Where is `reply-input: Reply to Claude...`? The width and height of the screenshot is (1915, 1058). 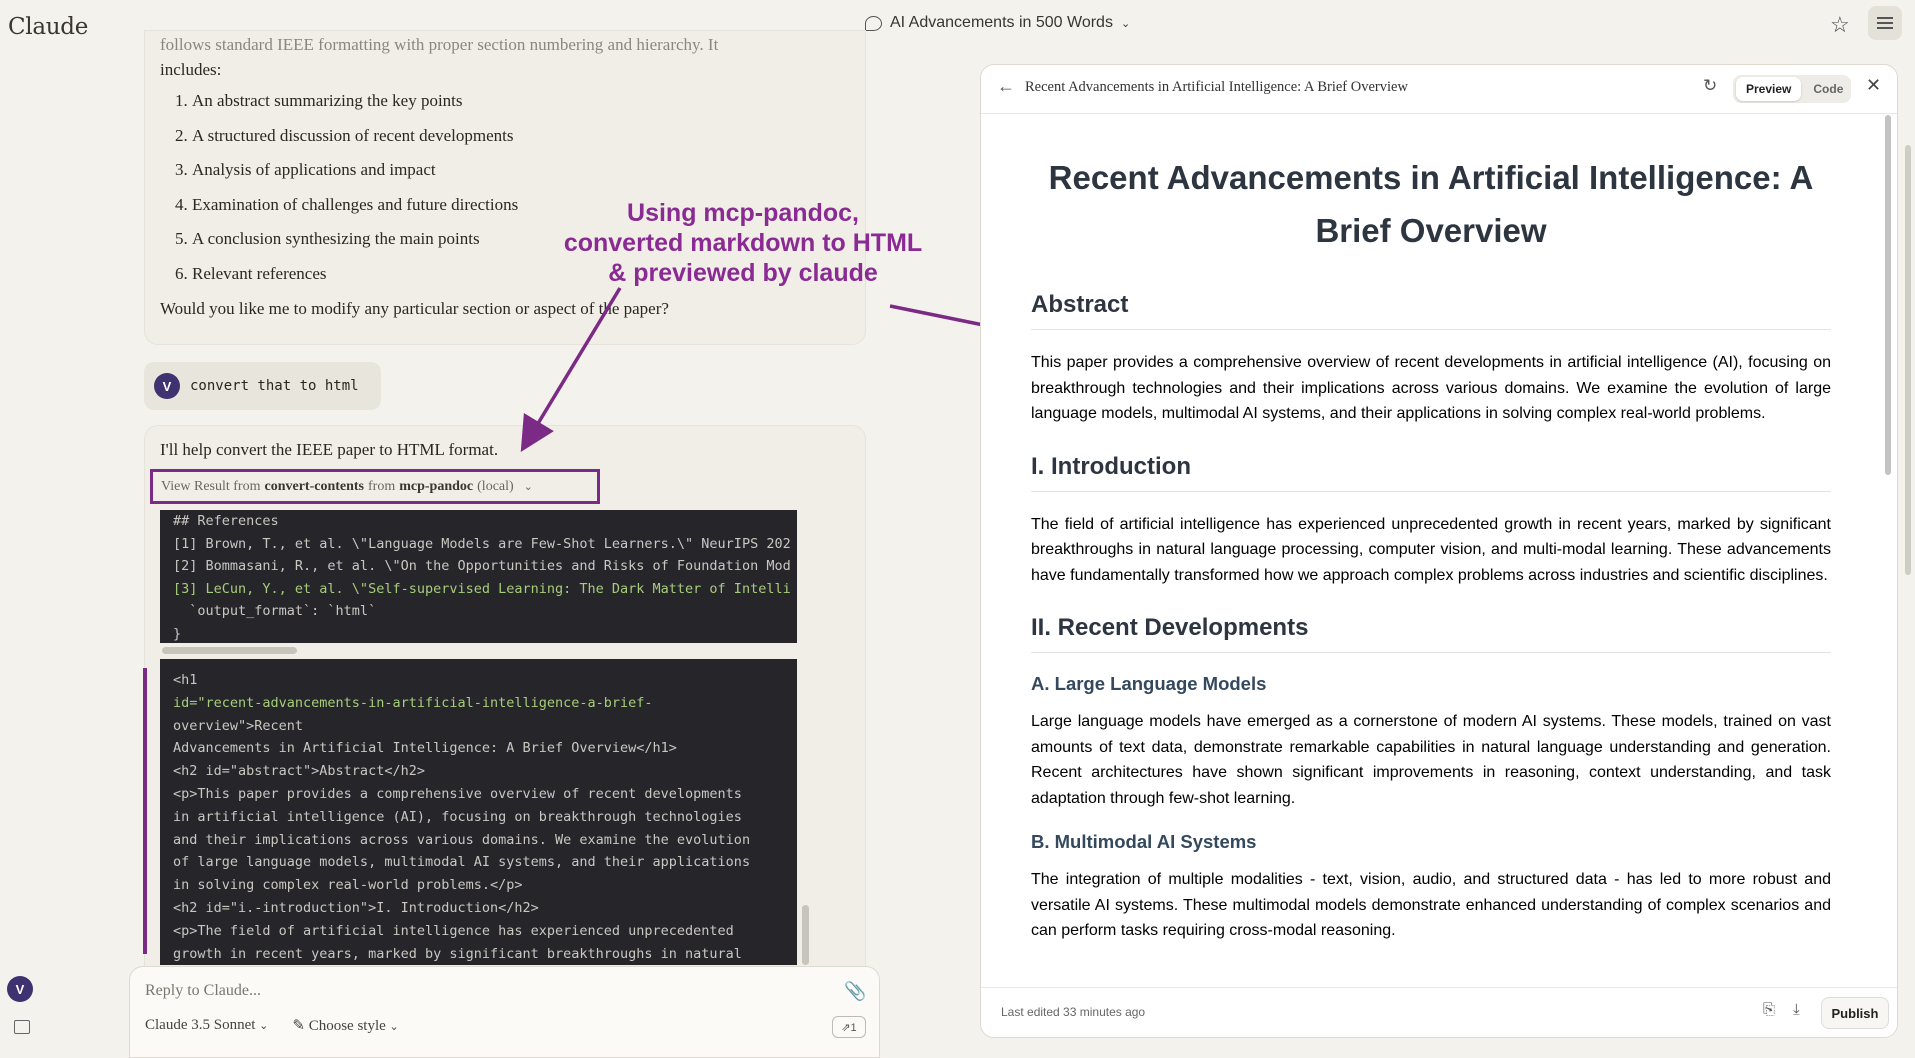
reply-input: Reply to Claude... is located at coordinates (203, 991).